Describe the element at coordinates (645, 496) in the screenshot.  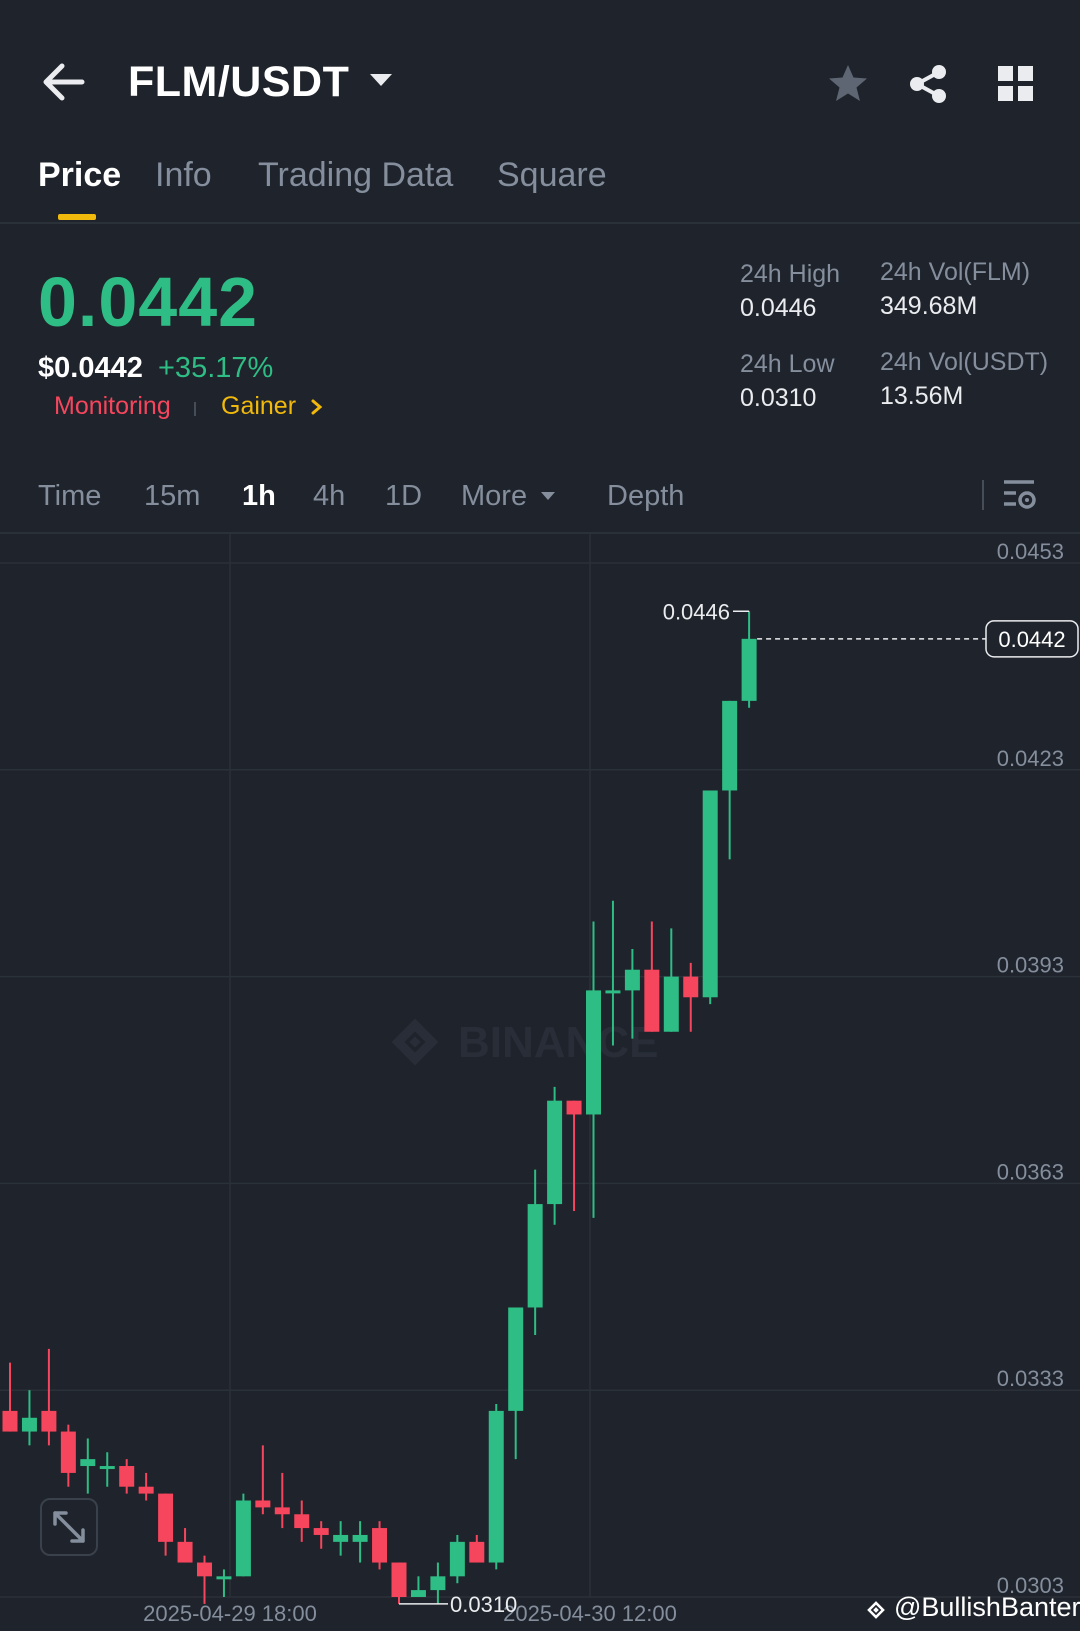
I see `depth-tab: Depth` at that location.